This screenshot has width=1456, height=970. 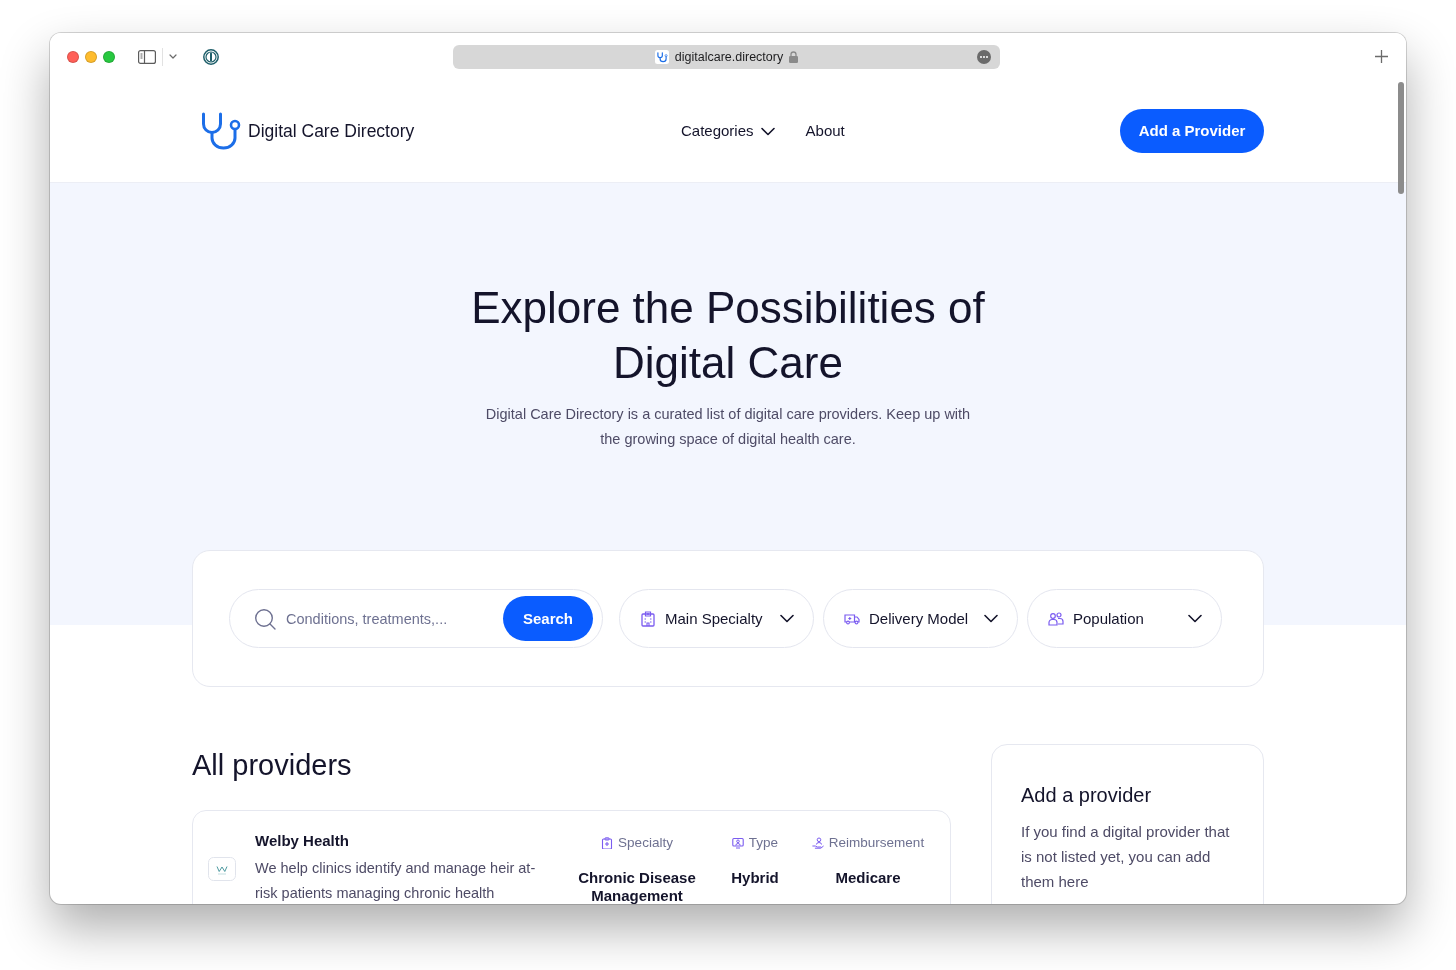 I want to click on lock-icon, so click(x=794, y=56).